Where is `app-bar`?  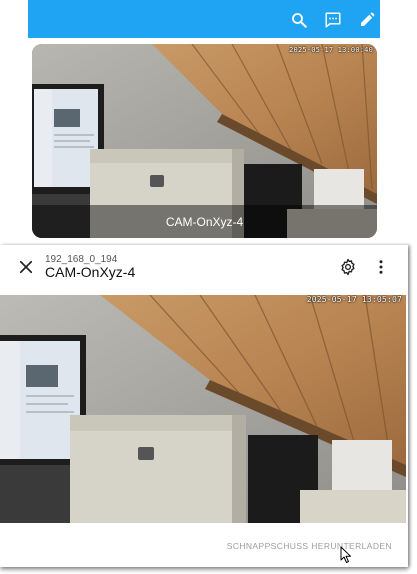
app-bar is located at coordinates (204, 19).